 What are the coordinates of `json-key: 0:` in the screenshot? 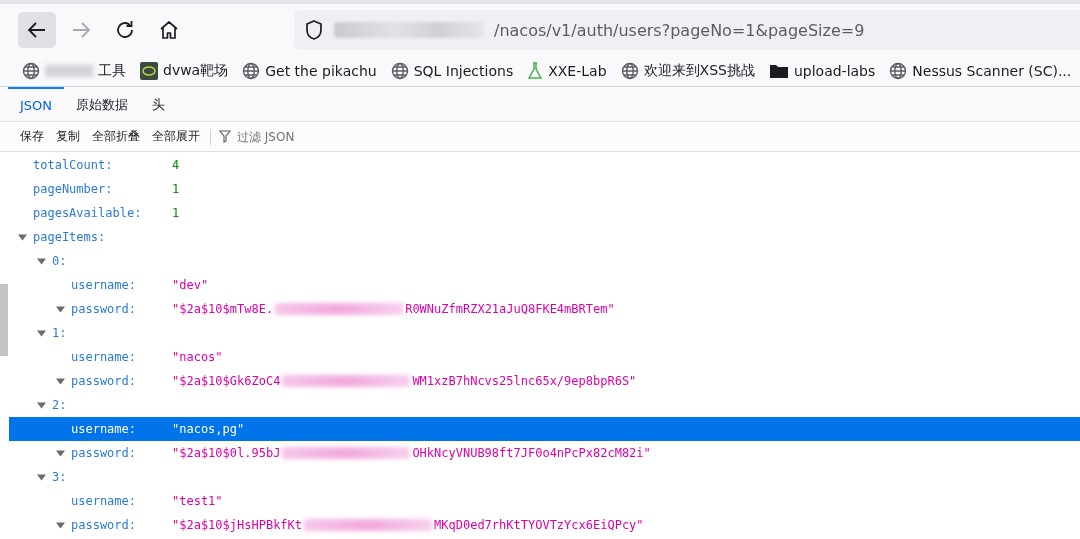 It's located at (59, 261).